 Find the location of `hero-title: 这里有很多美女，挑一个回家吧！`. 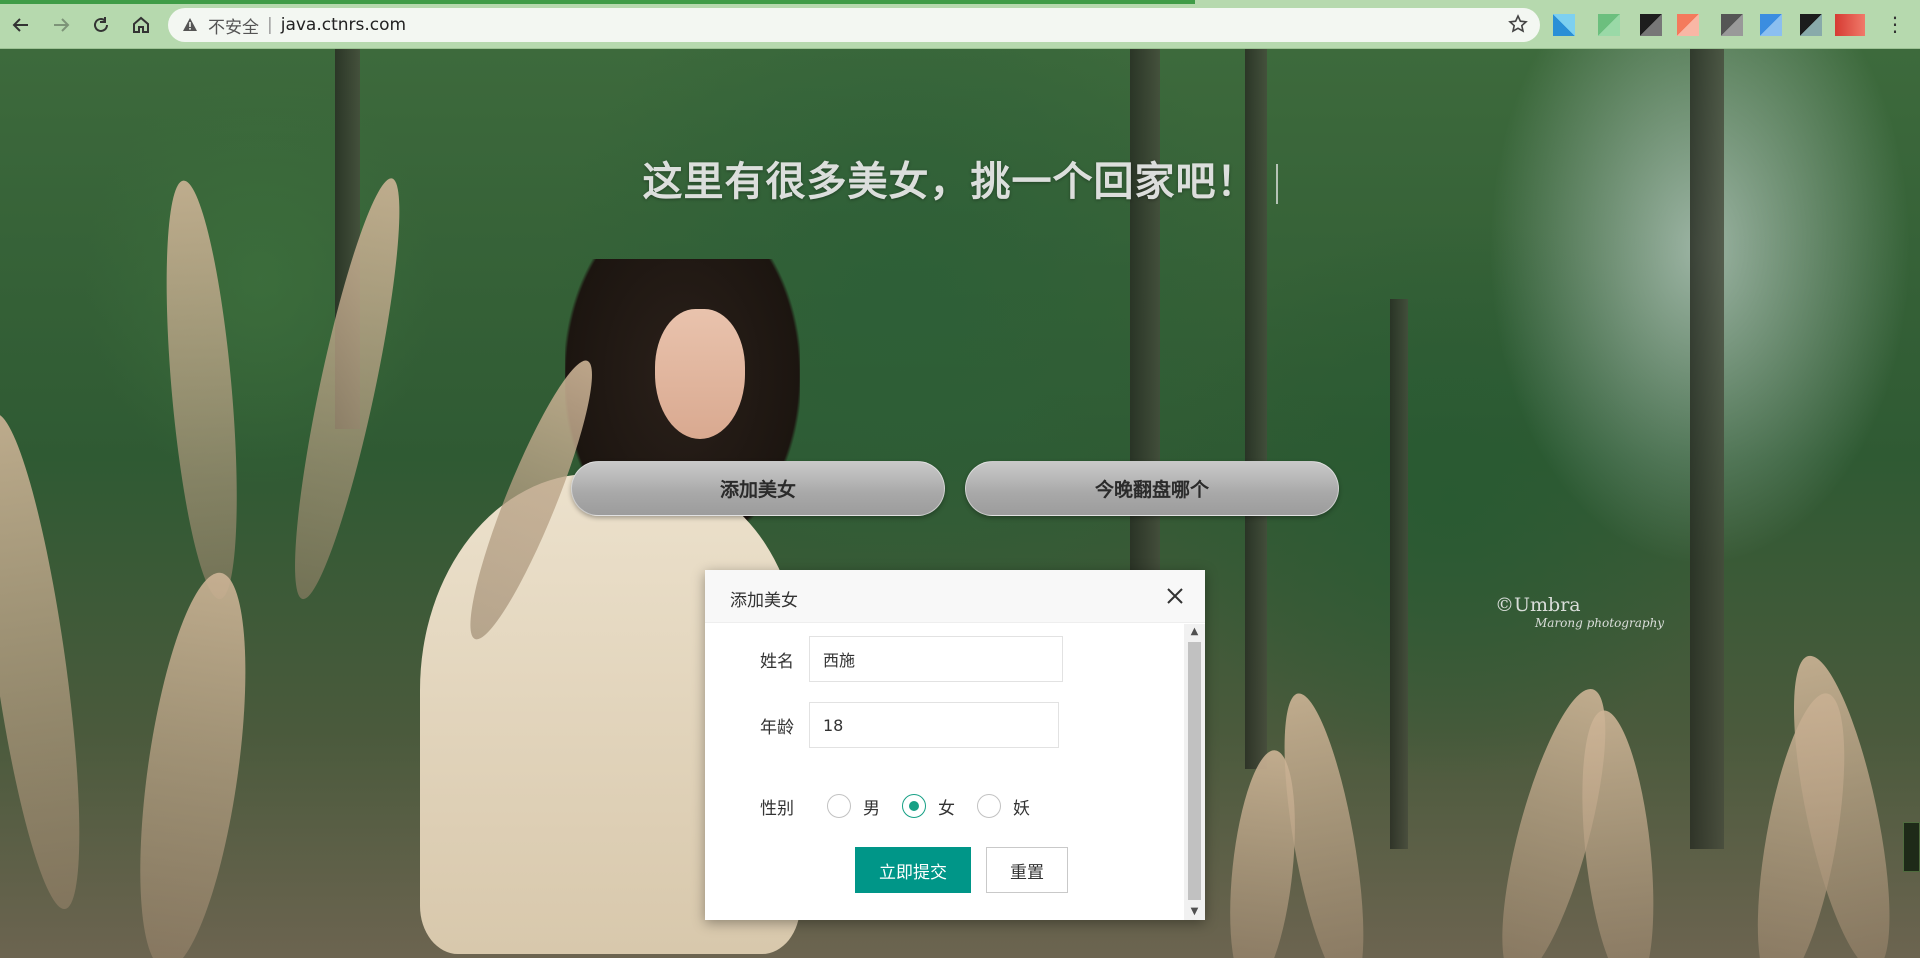

hero-title: 这里有很多美女，挑一个回家吧！ is located at coordinates (960, 178).